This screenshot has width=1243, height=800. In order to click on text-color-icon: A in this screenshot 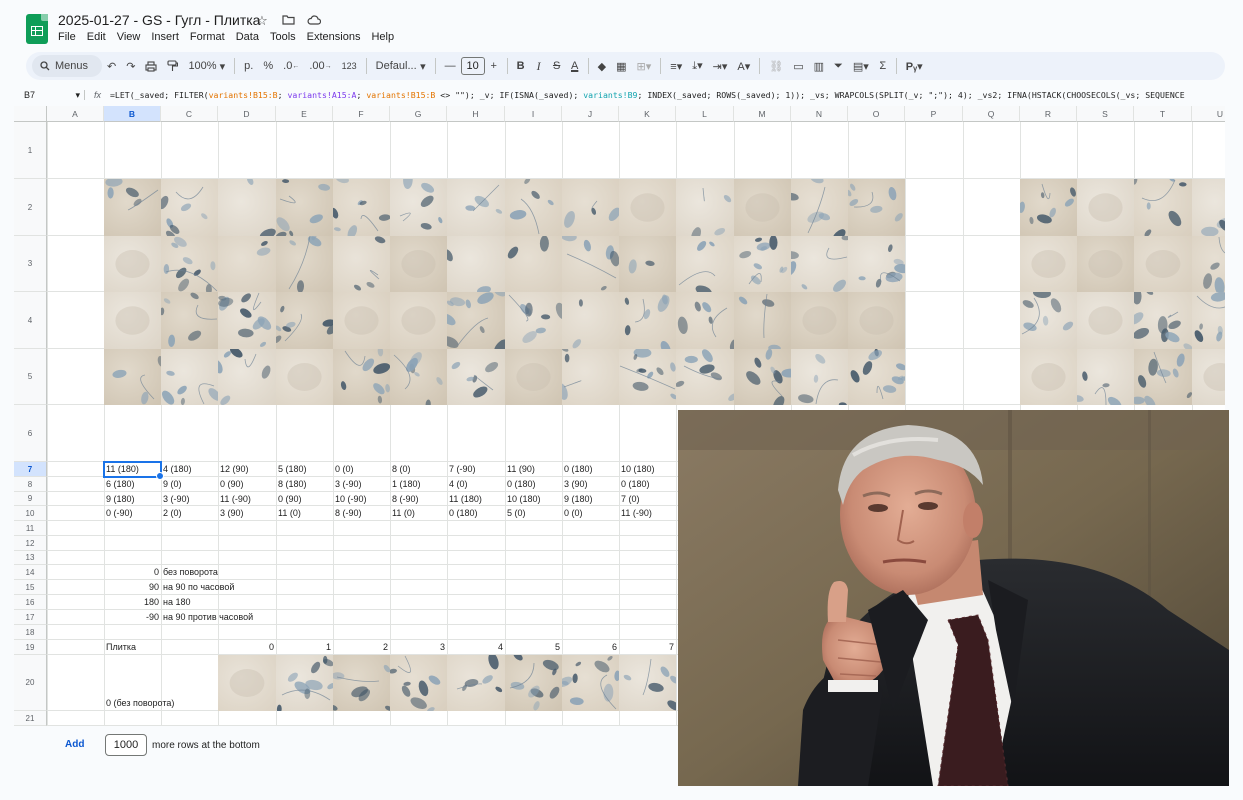, I will do `click(575, 66)`.